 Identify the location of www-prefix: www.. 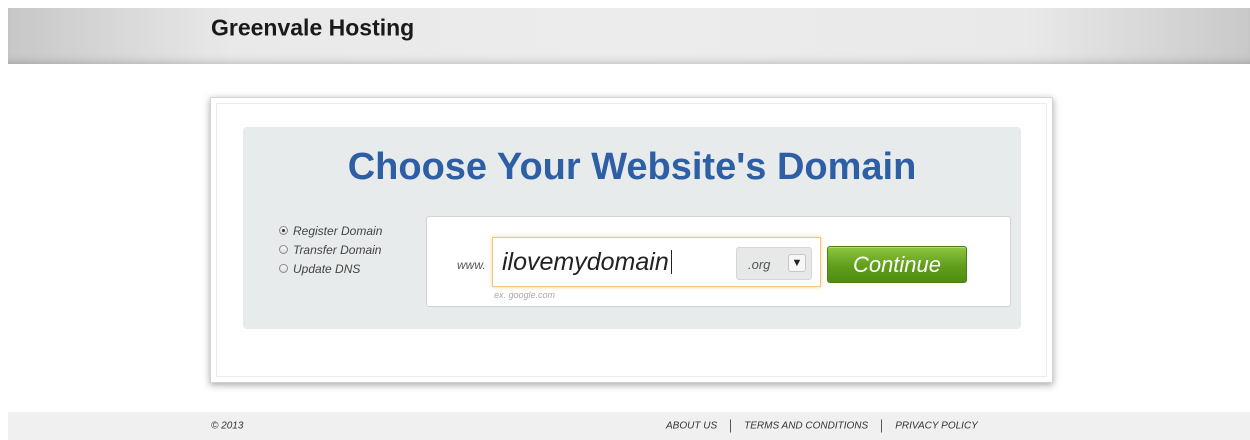
(471, 265).